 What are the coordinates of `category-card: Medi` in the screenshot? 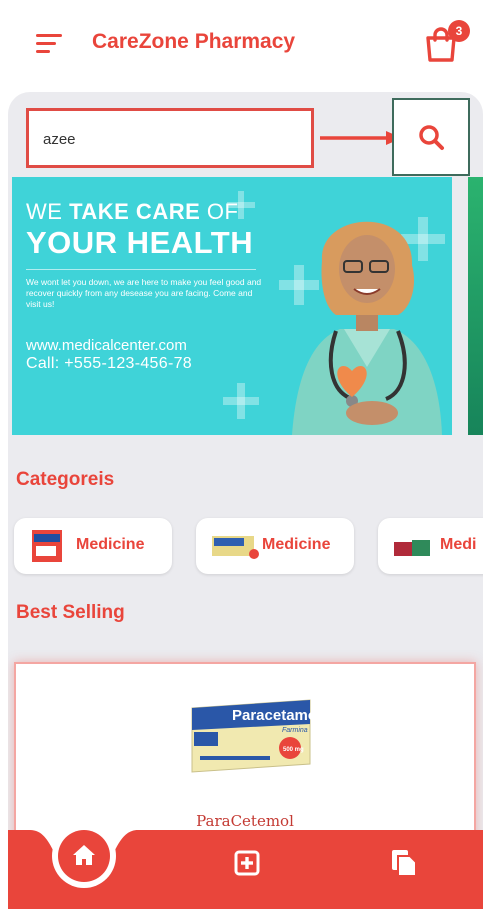 It's located at (430, 546).